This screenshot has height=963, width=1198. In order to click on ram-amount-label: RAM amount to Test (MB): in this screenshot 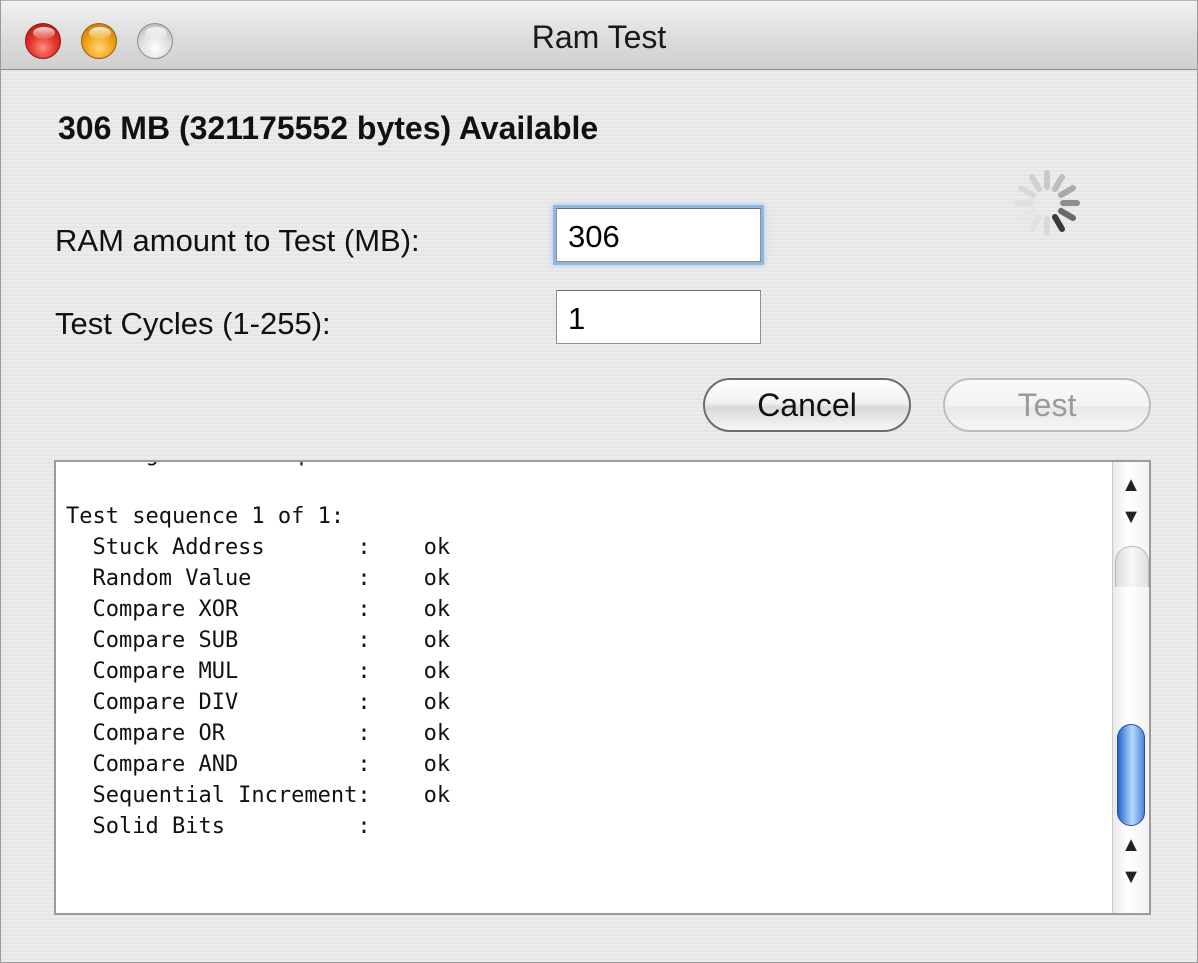, I will do `click(237, 240)`.